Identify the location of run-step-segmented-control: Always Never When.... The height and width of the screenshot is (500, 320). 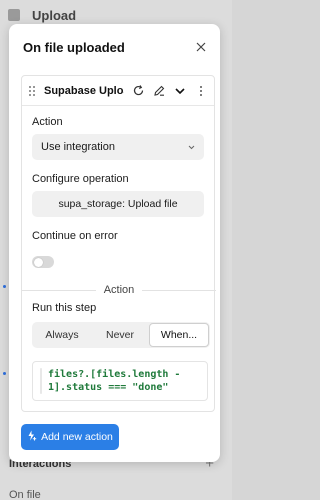
(121, 335).